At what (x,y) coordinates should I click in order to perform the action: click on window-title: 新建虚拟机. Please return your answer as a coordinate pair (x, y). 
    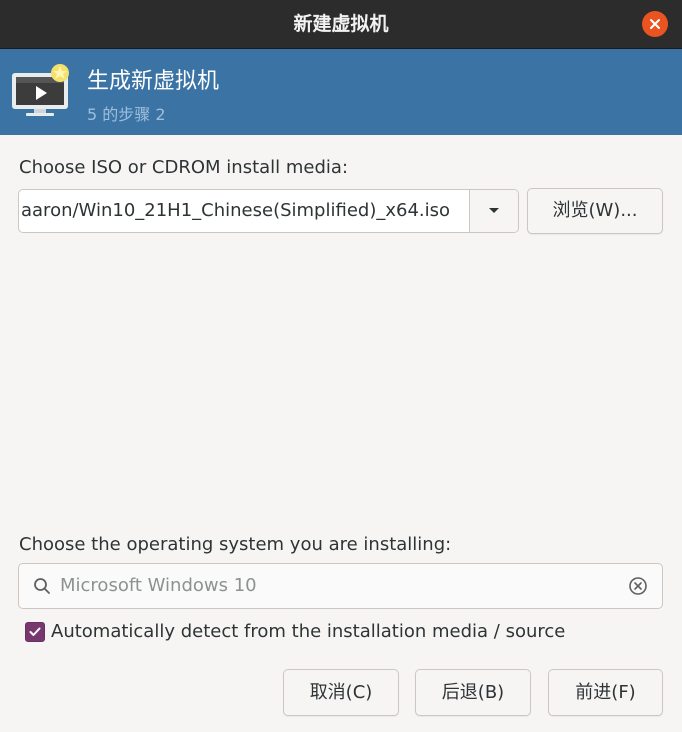
    Looking at the image, I should click on (341, 24).